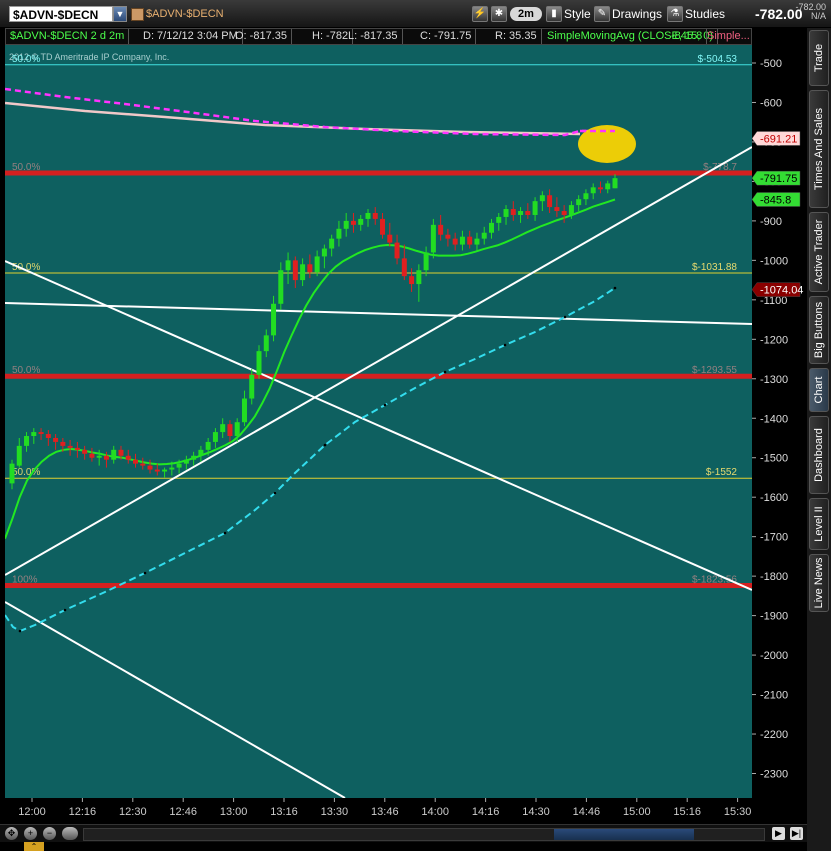  I want to click on y-tick-label: -600, so click(771, 103).